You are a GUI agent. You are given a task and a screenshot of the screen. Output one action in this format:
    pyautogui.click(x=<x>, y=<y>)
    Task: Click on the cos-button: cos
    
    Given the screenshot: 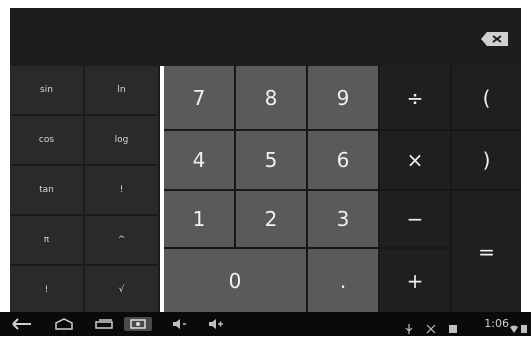 What is the action you would take?
    pyautogui.click(x=46, y=140)
    